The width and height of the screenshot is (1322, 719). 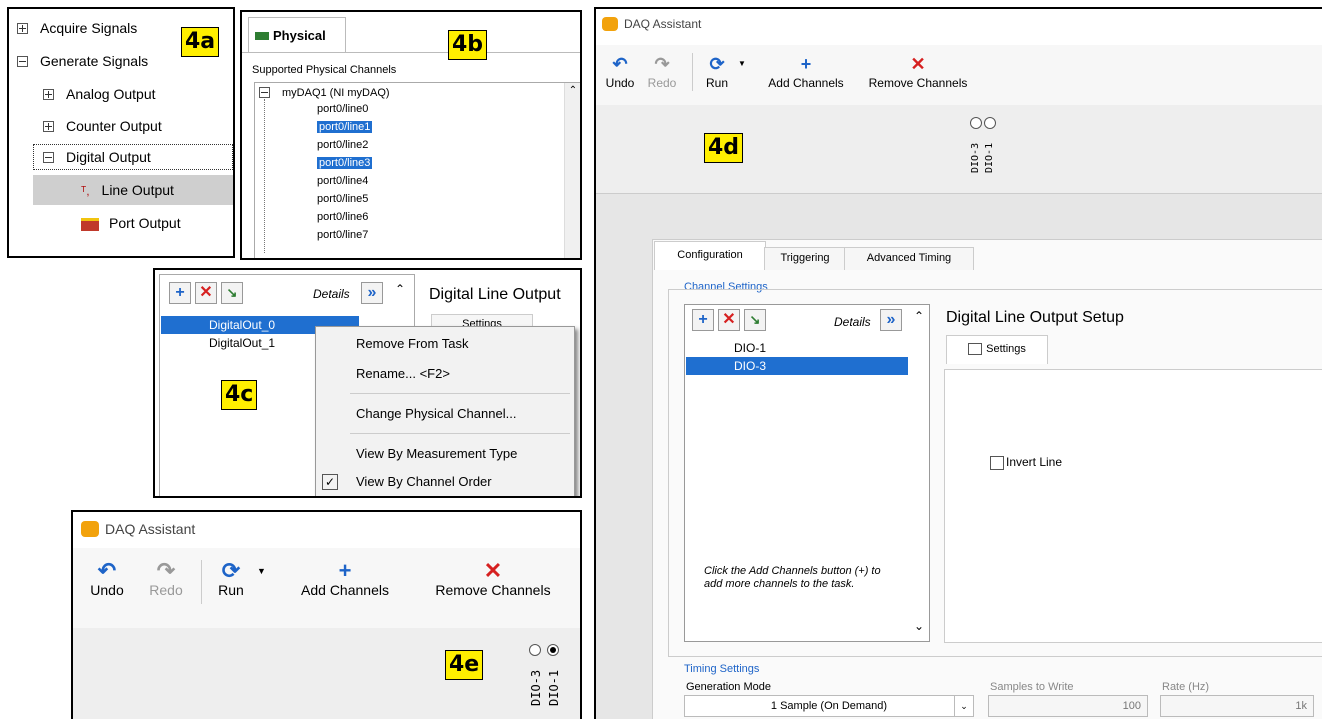 I want to click on tab-label: Physical, so click(x=299, y=35).